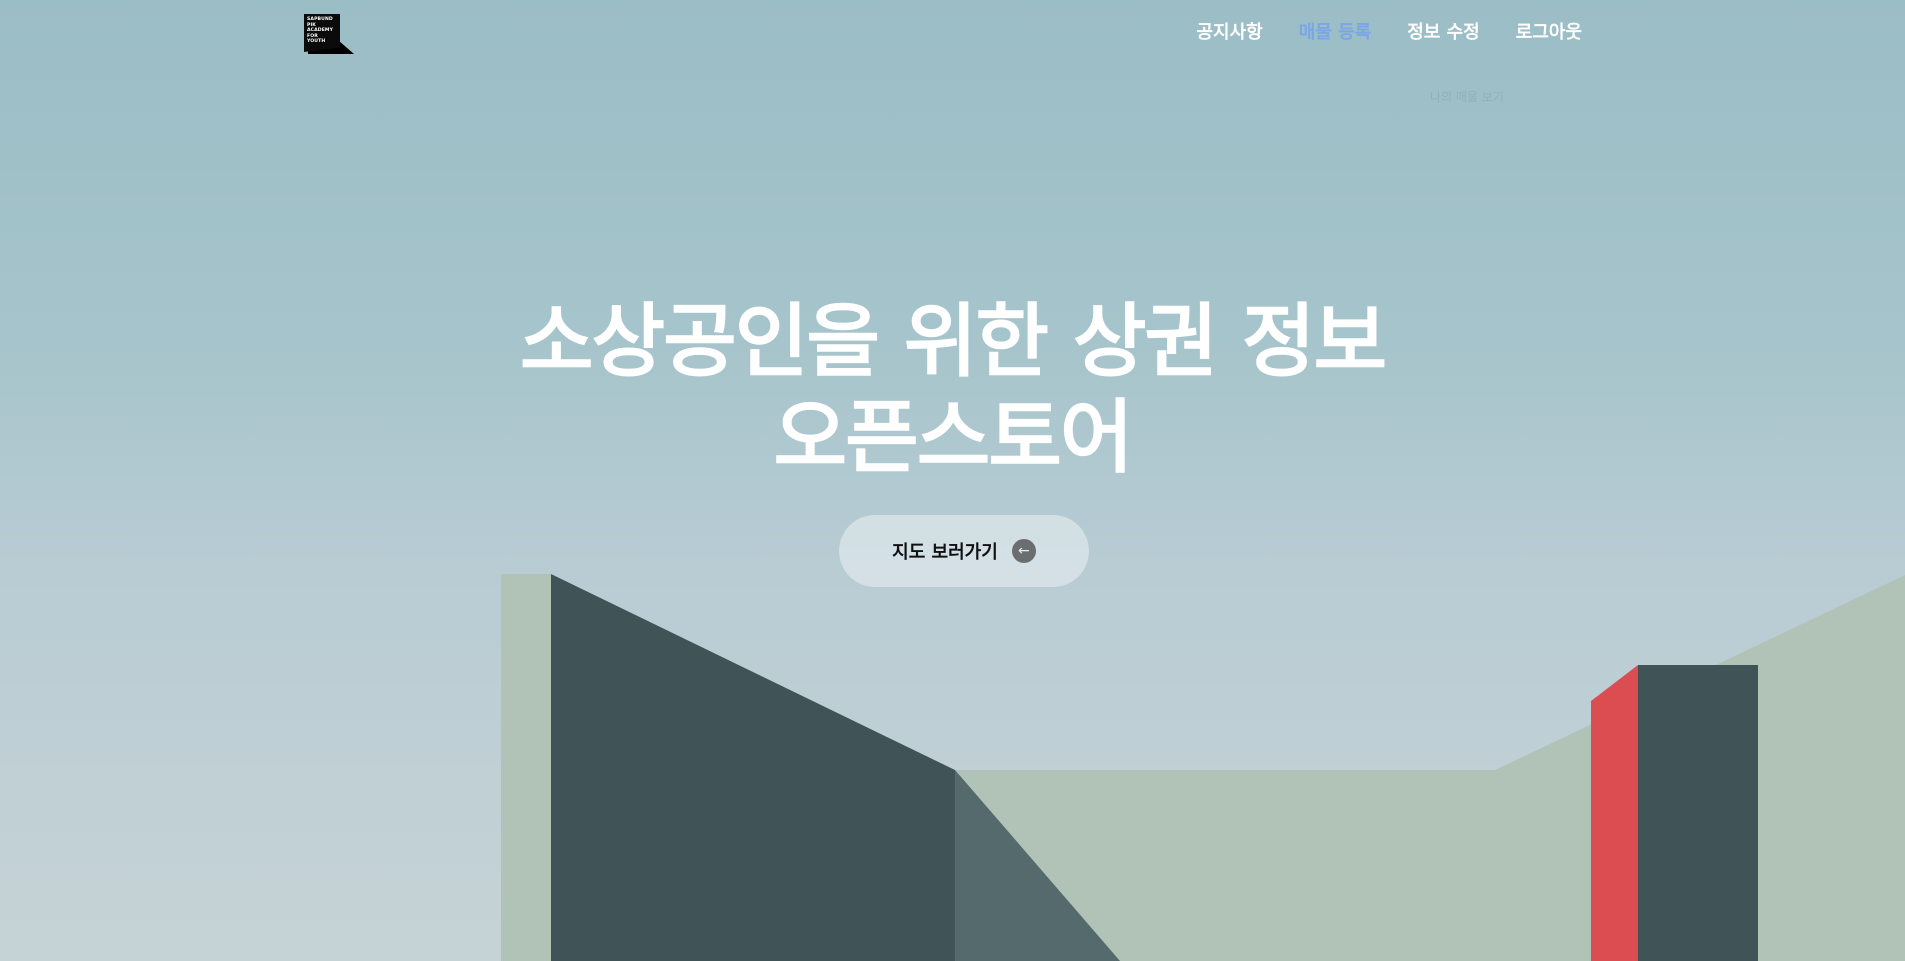 This screenshot has width=1905, height=961. Describe the element at coordinates (1698, 813) in the screenshot. I see `dark-tower` at that location.